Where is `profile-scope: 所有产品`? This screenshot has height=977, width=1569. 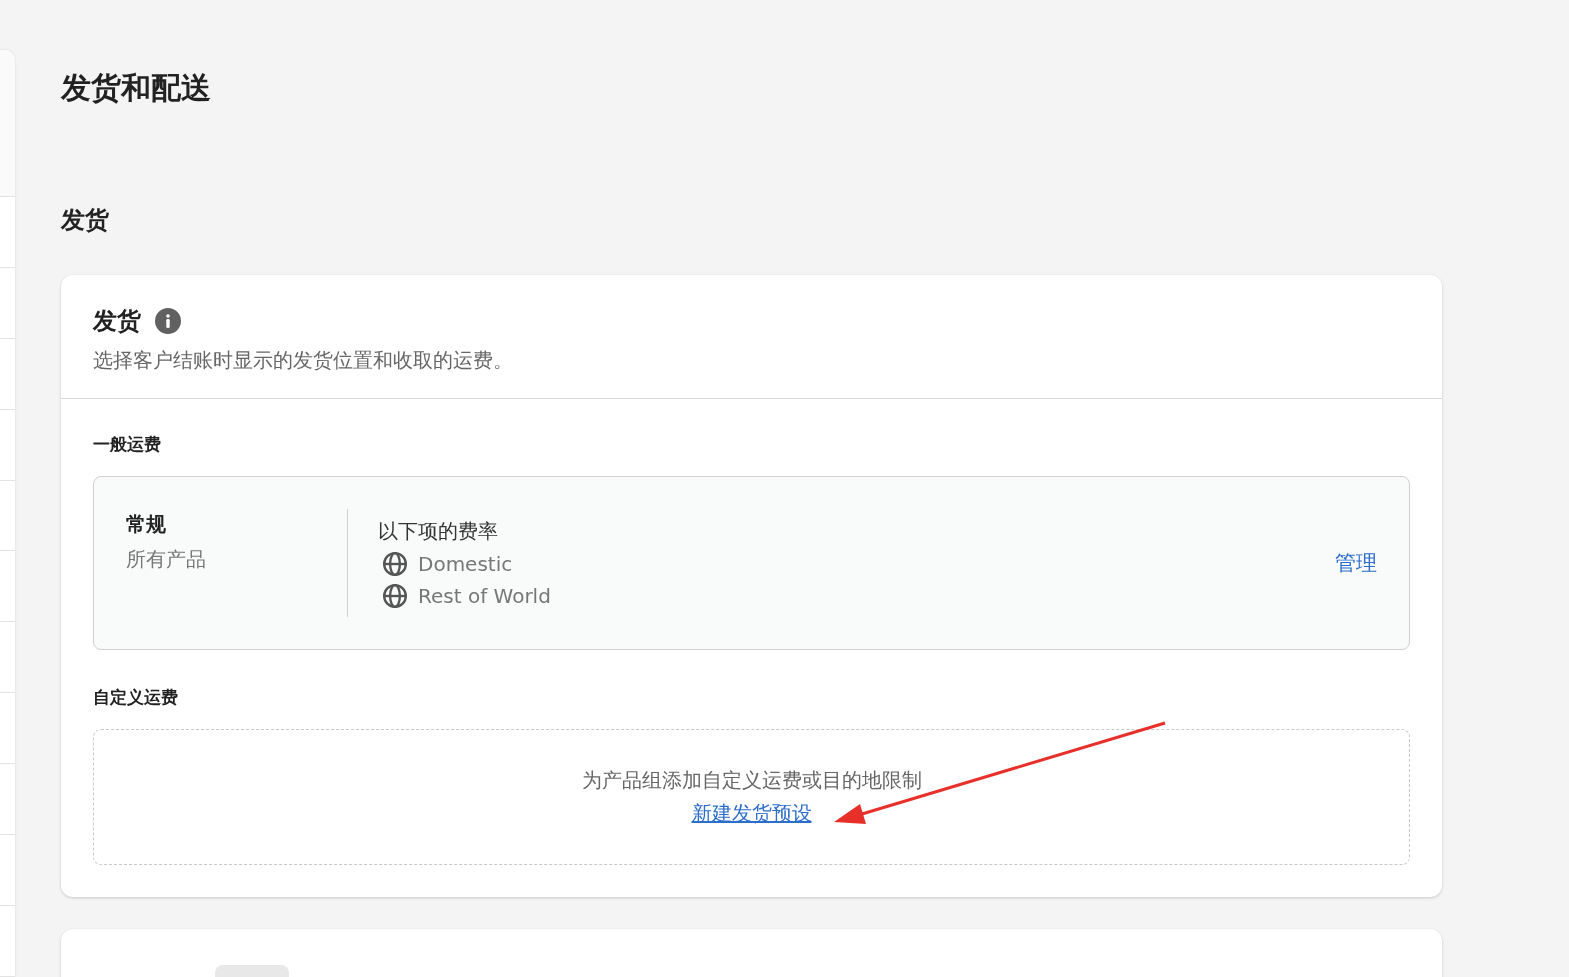 profile-scope: 所有产品 is located at coordinates (166, 559).